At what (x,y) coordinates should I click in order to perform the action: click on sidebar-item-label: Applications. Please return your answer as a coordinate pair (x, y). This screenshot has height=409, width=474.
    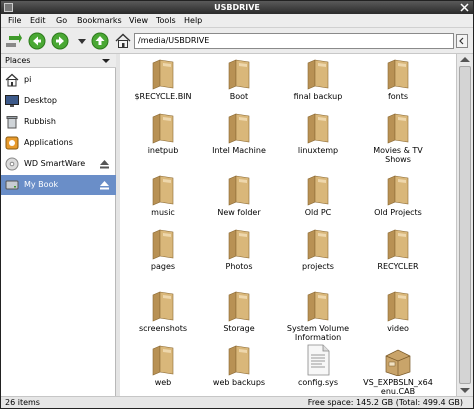
    Looking at the image, I should click on (48, 142).